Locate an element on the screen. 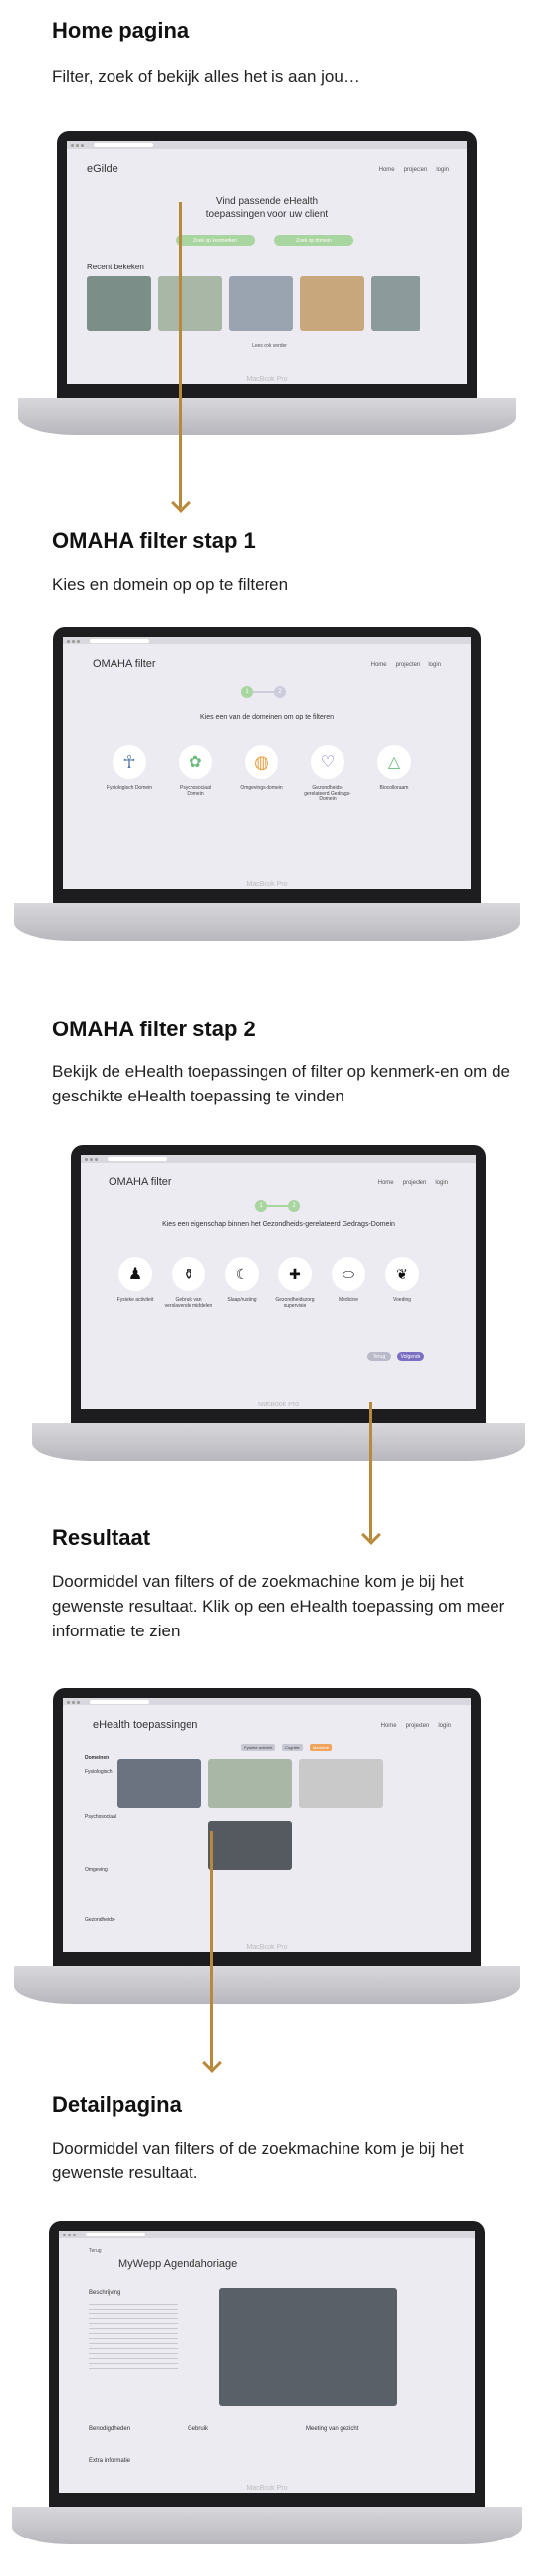 This screenshot has width=534, height=2576. step-1: 1 is located at coordinates (261, 1206).